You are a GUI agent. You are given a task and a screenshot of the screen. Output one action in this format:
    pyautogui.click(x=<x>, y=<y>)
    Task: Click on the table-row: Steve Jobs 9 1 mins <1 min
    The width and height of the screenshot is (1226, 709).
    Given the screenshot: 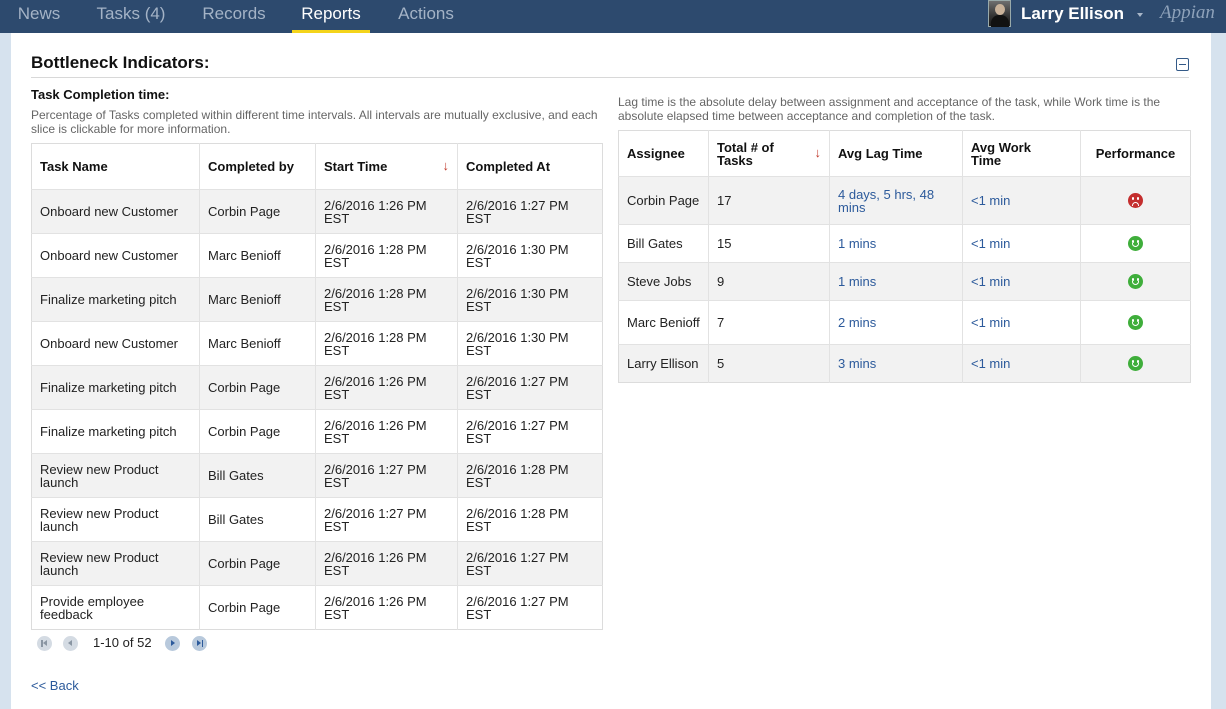 What is the action you would take?
    pyautogui.click(x=904, y=281)
    